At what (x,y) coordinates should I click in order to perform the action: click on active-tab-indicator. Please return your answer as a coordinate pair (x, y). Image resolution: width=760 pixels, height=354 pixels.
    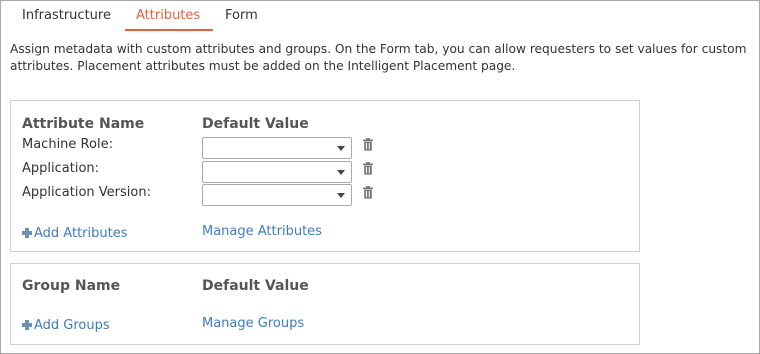
    Looking at the image, I should click on (169, 30).